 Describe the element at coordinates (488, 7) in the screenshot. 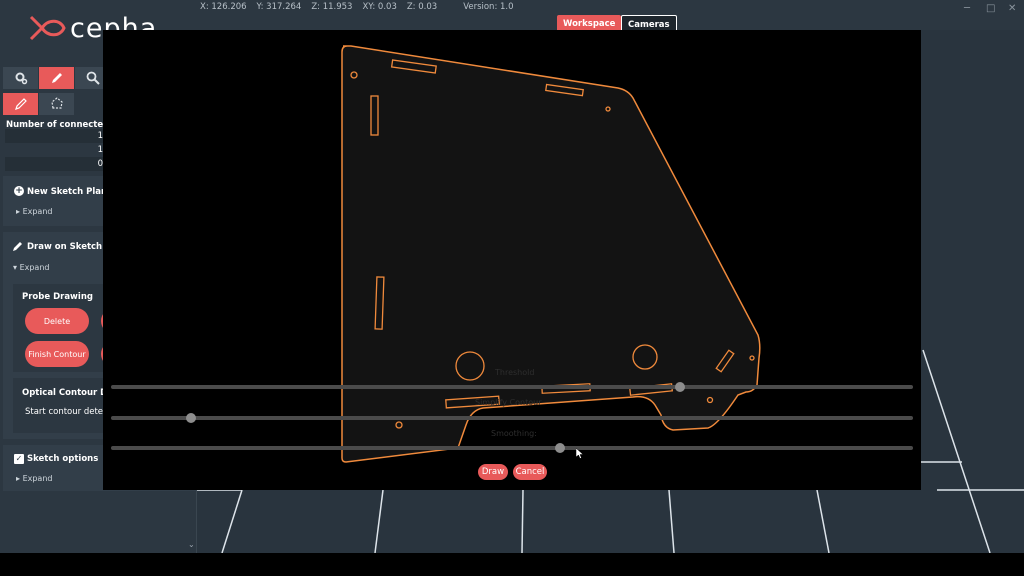

I see `version-label: Version: 1.0` at that location.